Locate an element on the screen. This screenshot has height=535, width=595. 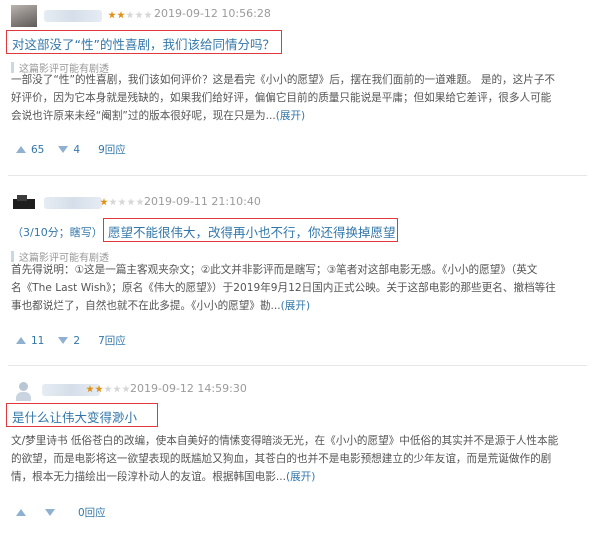
body-line: 会说也许原来未经“阉割”过的版本很好呢，现在只是为...(展开) is located at coordinates (158, 116).